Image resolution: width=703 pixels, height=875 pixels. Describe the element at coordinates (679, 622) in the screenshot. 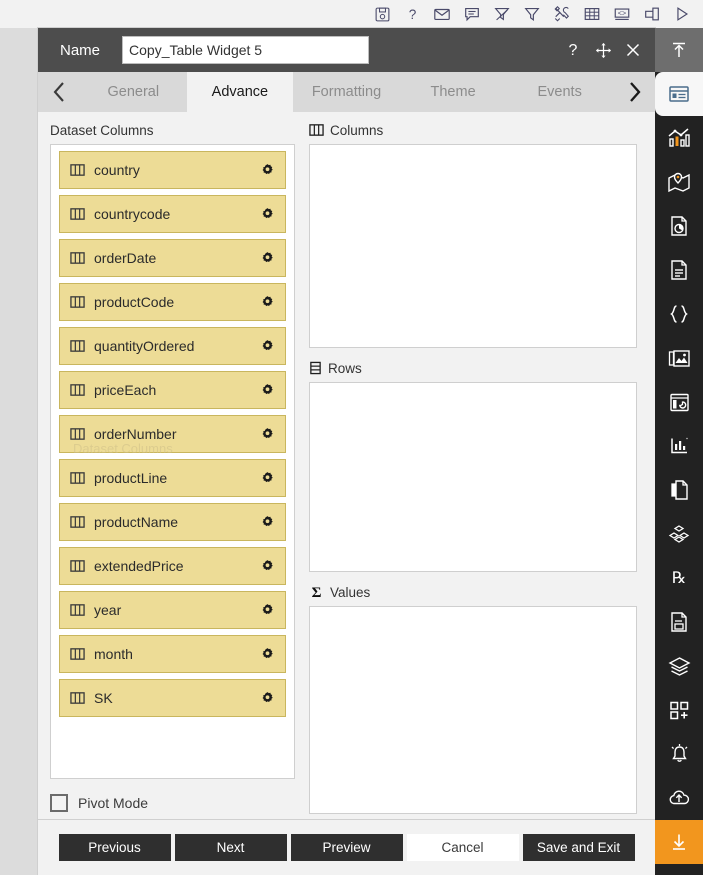

I see `file-save-icon` at that location.